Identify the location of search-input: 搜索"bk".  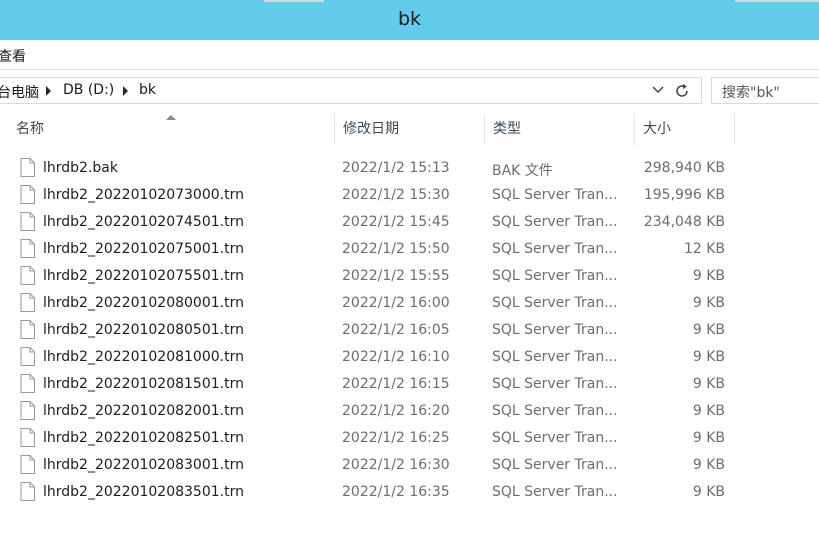
(765, 90).